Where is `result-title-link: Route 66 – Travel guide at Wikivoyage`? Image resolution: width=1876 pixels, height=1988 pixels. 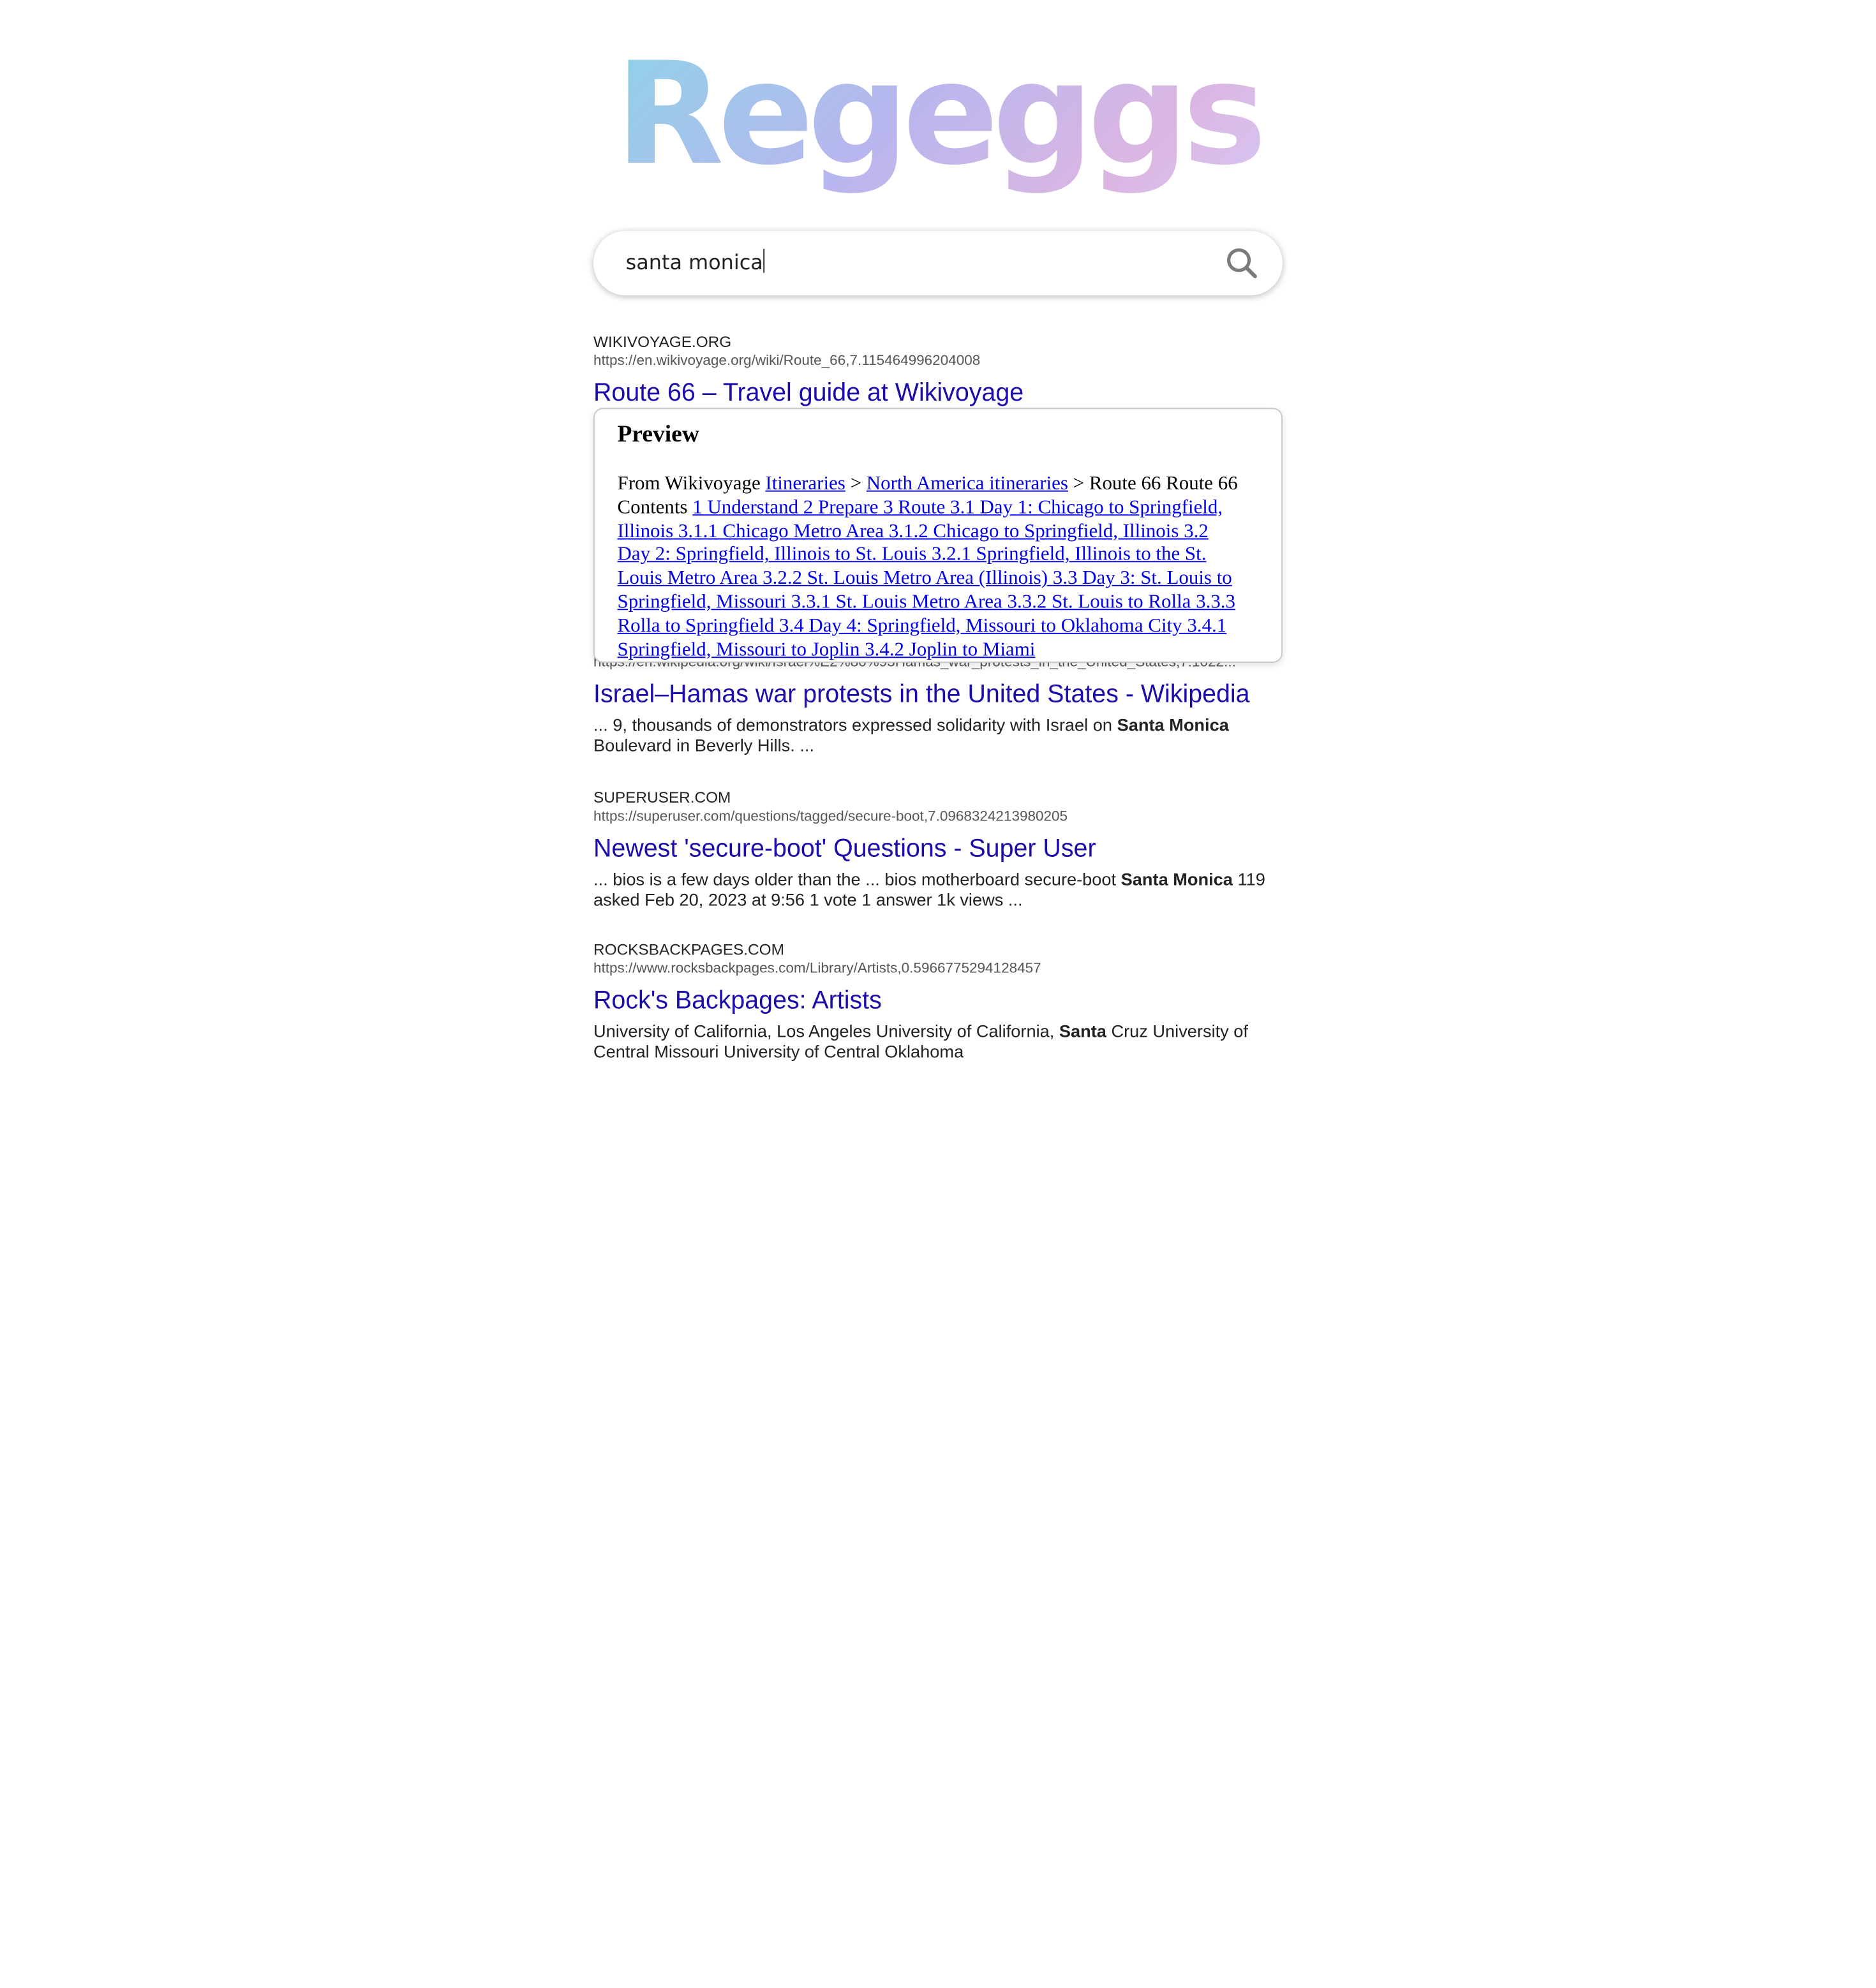 result-title-link: Route 66 – Travel guide at Wikivoyage is located at coordinates (940, 394).